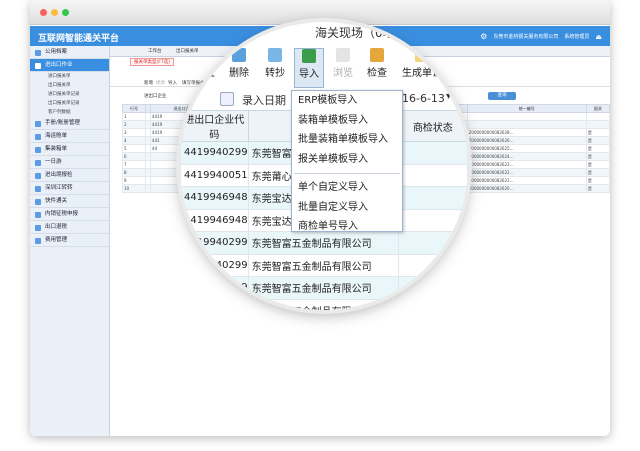 The width and height of the screenshot is (640, 451). What do you see at coordinates (347, 188) in the screenshot?
I see `menu-single-custom-import: 单个自定义导入` at bounding box center [347, 188].